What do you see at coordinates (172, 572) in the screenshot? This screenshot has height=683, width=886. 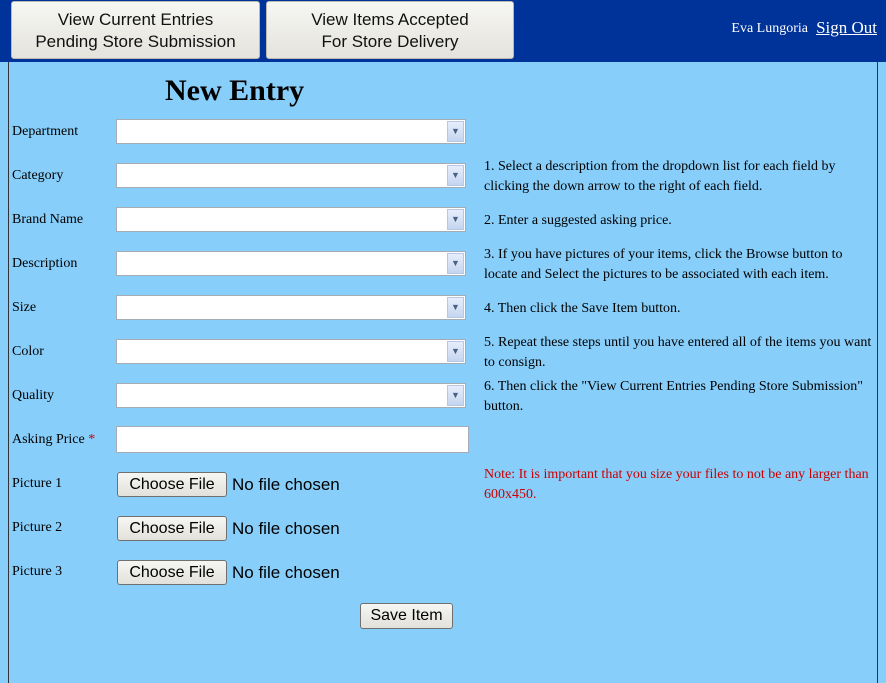 I see `picture-3-choose-file-button: Choose File` at bounding box center [172, 572].